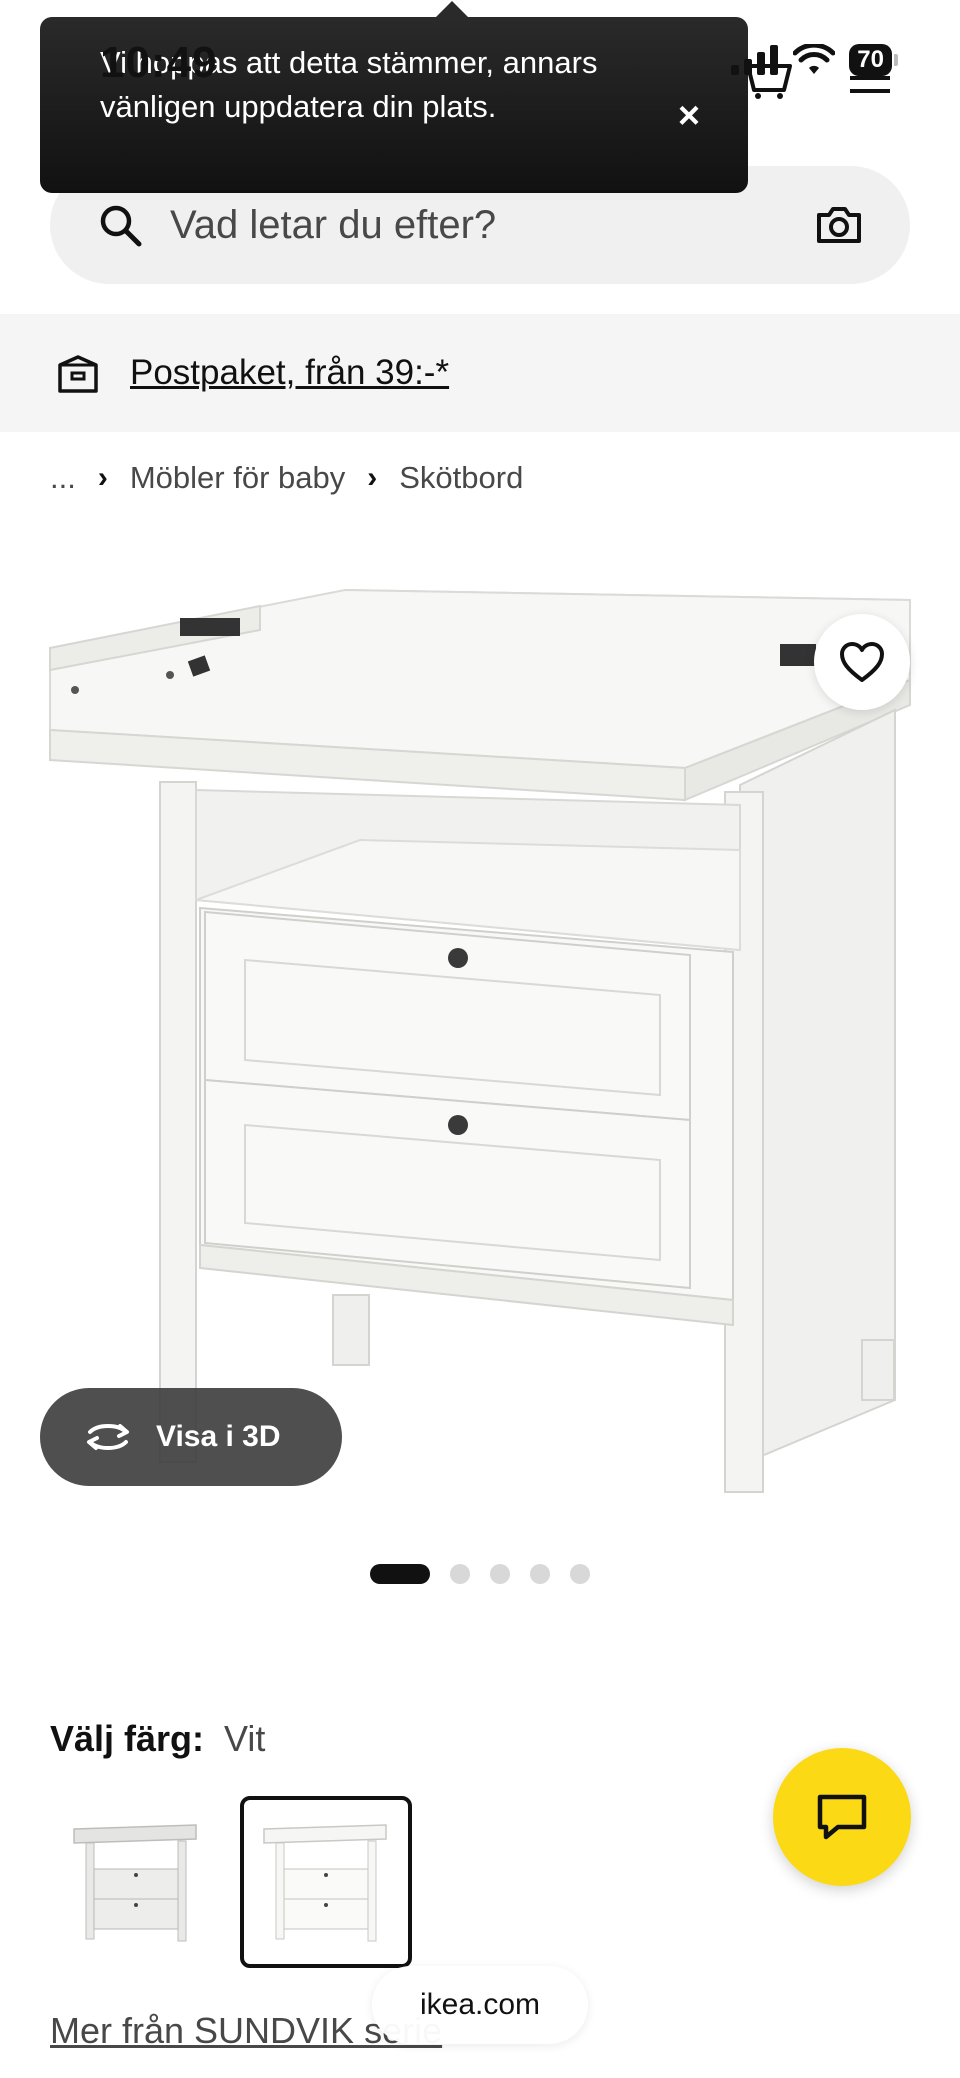 The height and width of the screenshot is (2078, 960). I want to click on battery-indicator: 70, so click(873, 60).